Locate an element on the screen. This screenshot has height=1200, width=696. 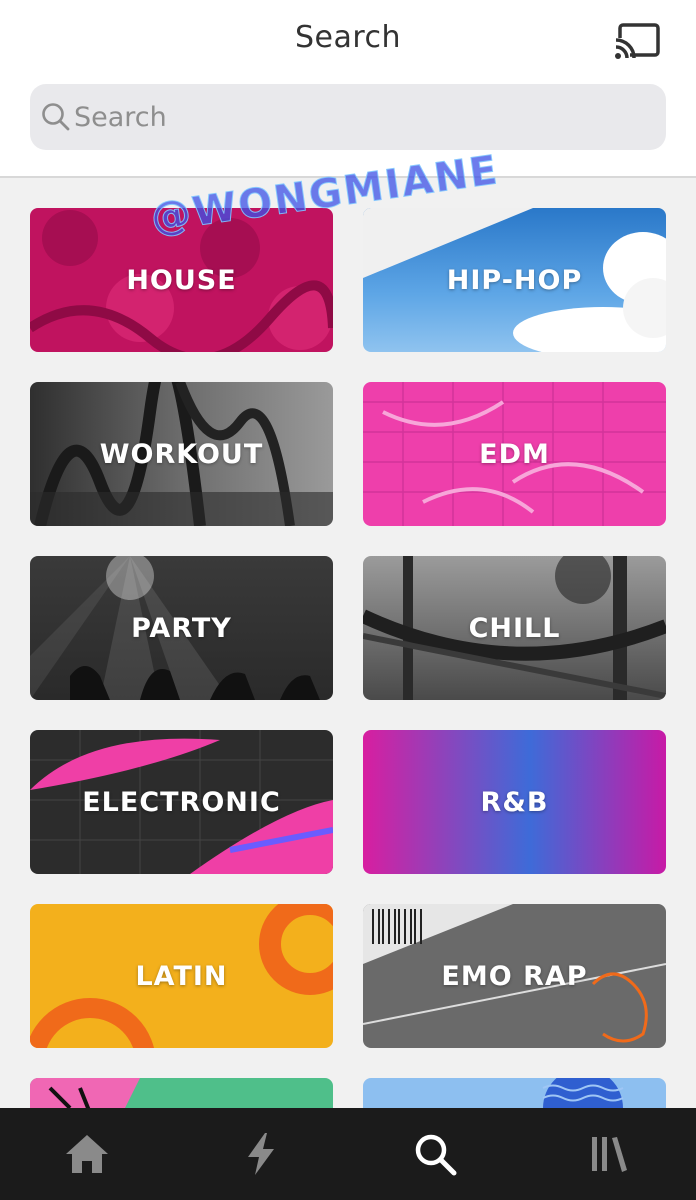
genre-label: PARTY is located at coordinates (181, 628).